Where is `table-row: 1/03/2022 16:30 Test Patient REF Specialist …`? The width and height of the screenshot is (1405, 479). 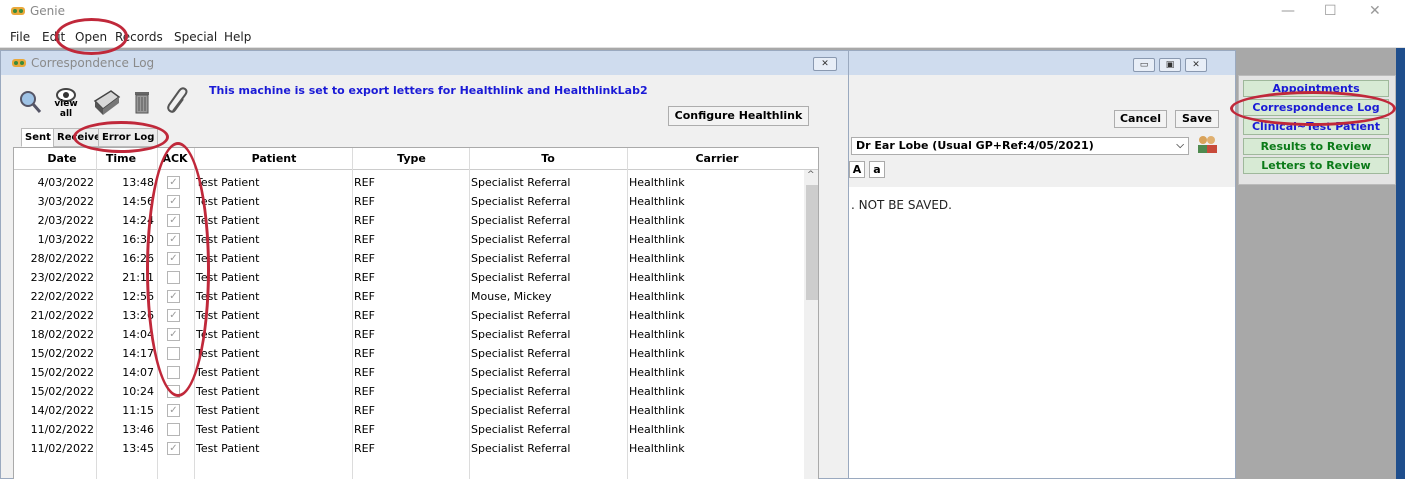 table-row: 1/03/2022 16:30 Test Patient REF Specialist … is located at coordinates (409, 239).